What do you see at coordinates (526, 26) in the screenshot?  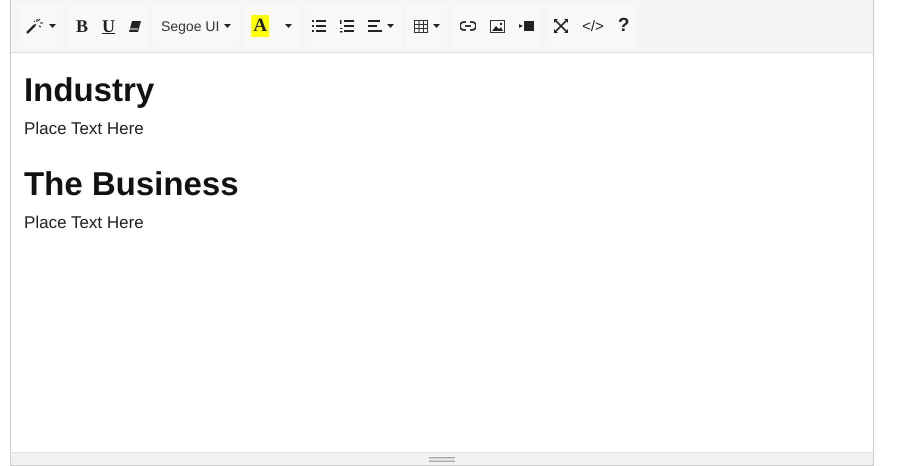 I see `video-icon` at bounding box center [526, 26].